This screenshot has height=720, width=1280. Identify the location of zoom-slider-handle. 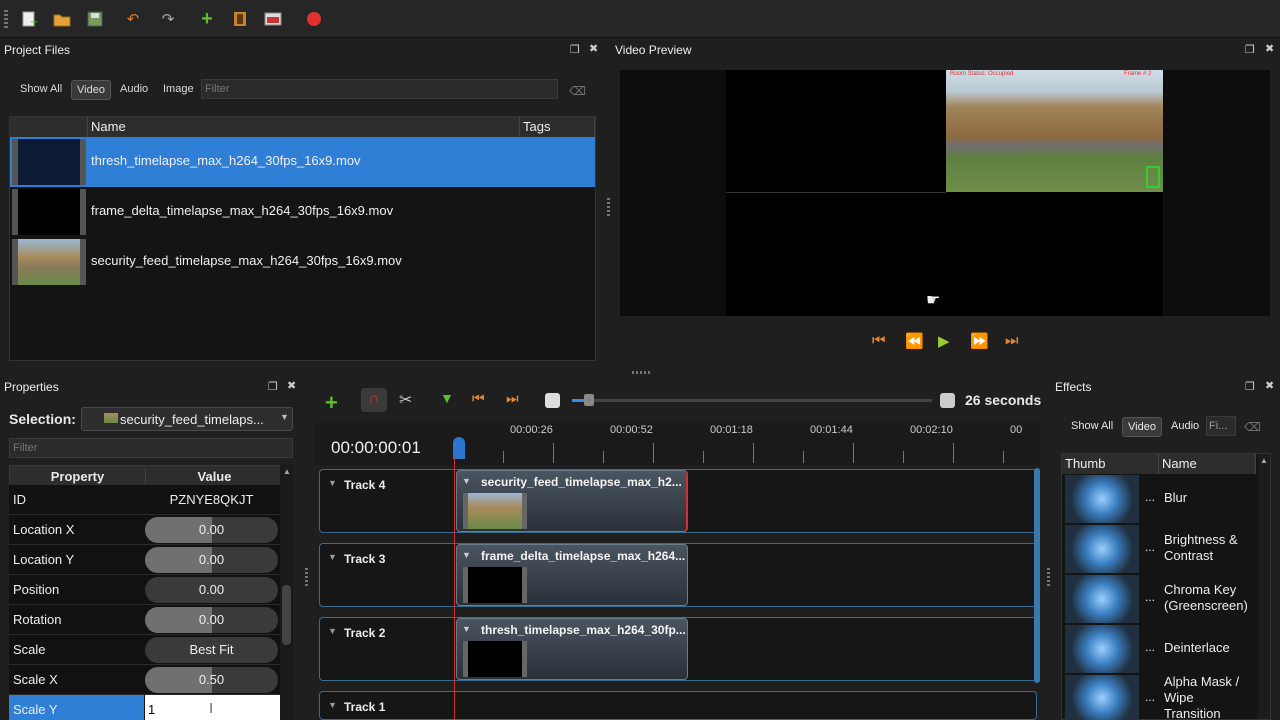
(589, 400).